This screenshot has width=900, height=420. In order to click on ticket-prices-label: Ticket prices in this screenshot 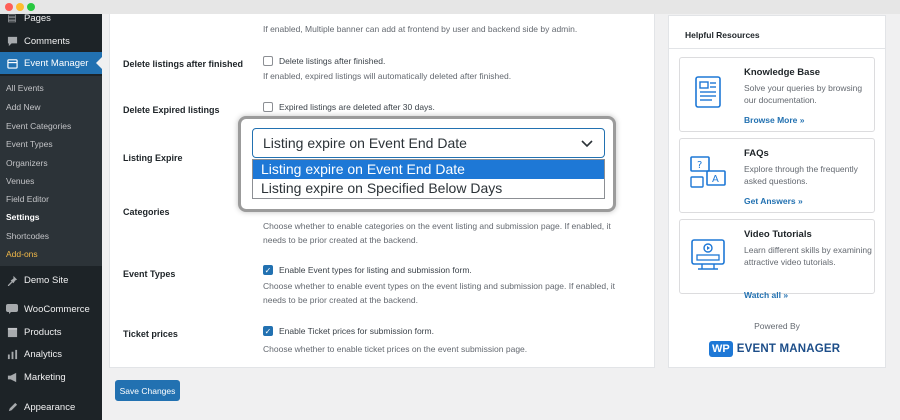, I will do `click(150, 334)`.